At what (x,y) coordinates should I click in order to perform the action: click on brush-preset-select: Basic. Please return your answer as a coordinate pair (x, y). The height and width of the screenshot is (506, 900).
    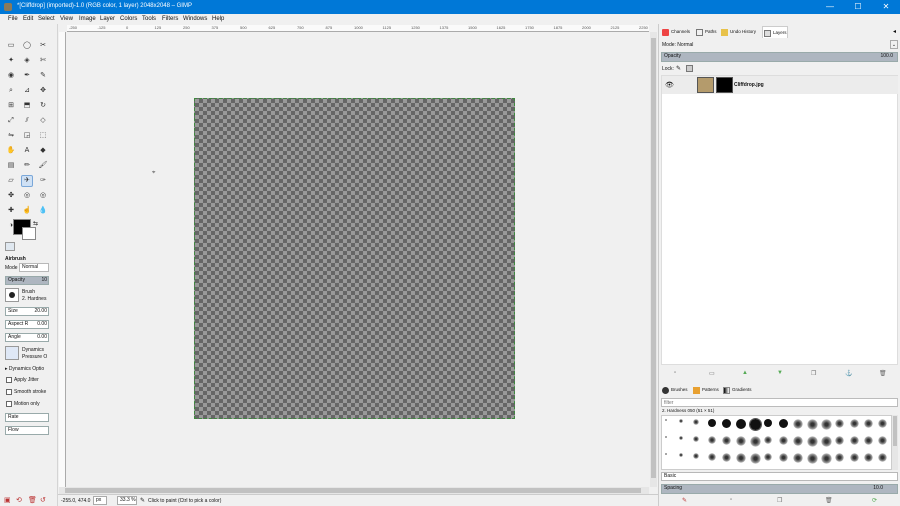
    Looking at the image, I should click on (779, 476).